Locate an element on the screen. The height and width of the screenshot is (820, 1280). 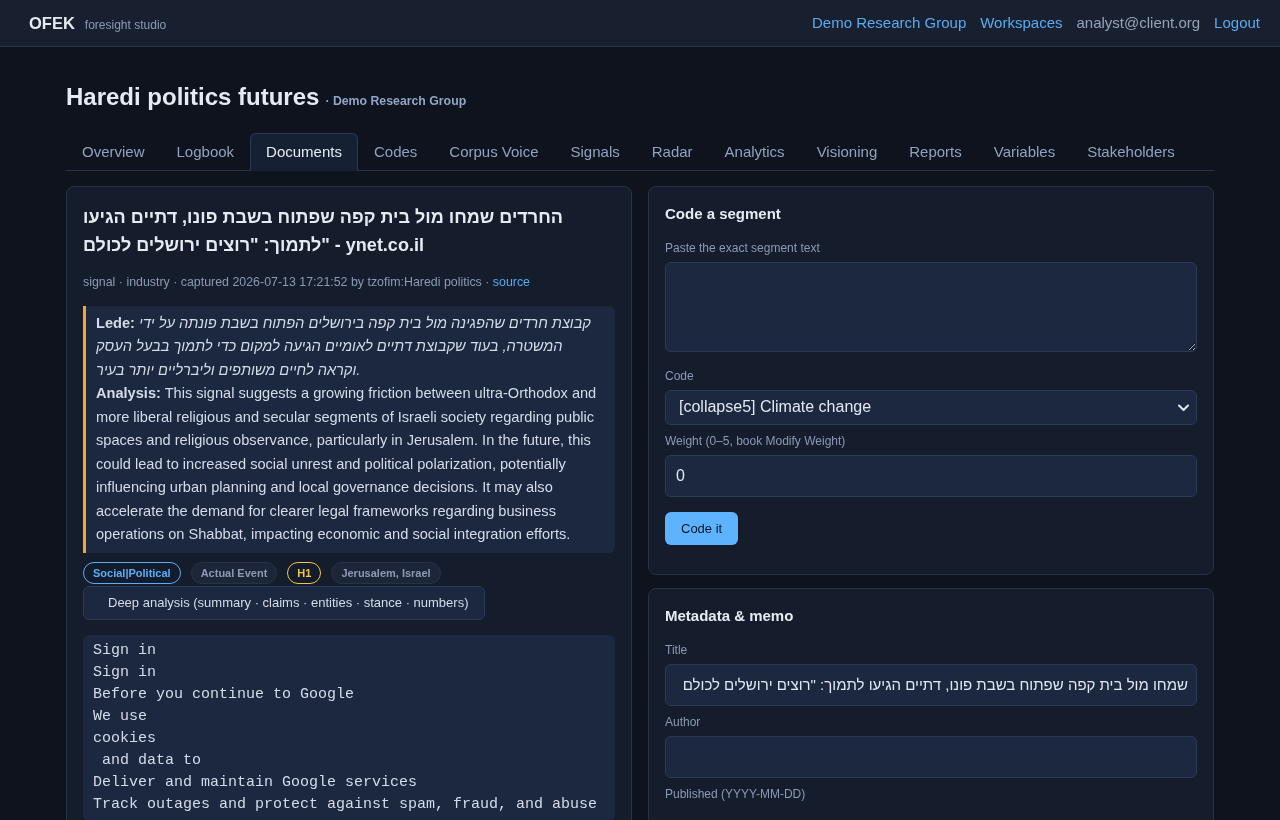
dropdown-select: [collapse5] Climate change is located at coordinates (931, 407).